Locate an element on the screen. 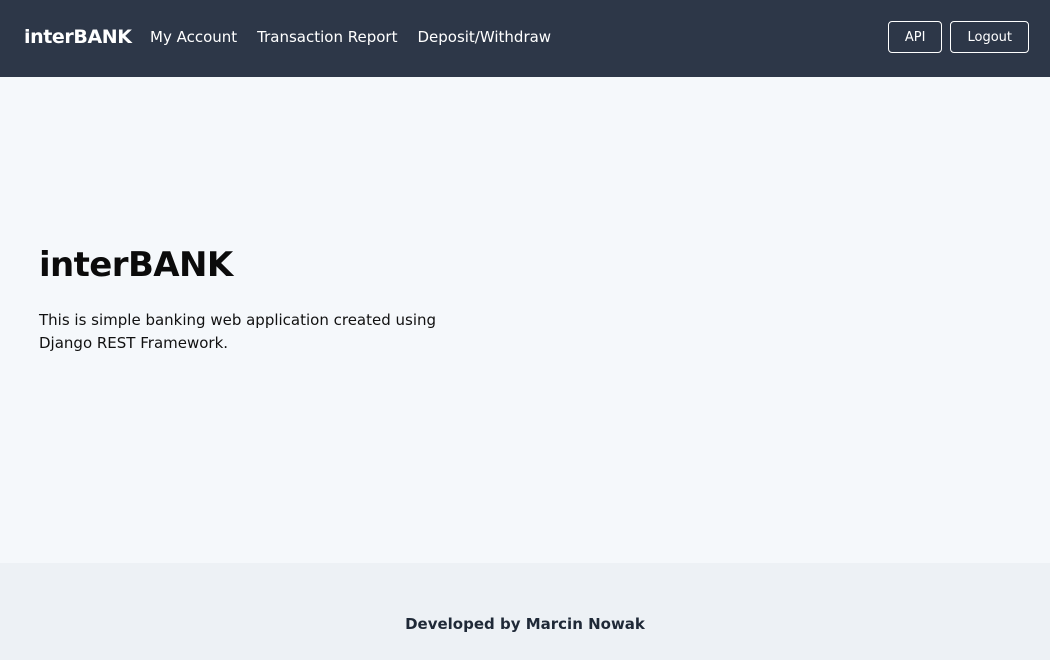 The width and height of the screenshot is (1050, 660). nav-link-deposit-withdraw: Deposit/Withdraw is located at coordinates (484, 37).